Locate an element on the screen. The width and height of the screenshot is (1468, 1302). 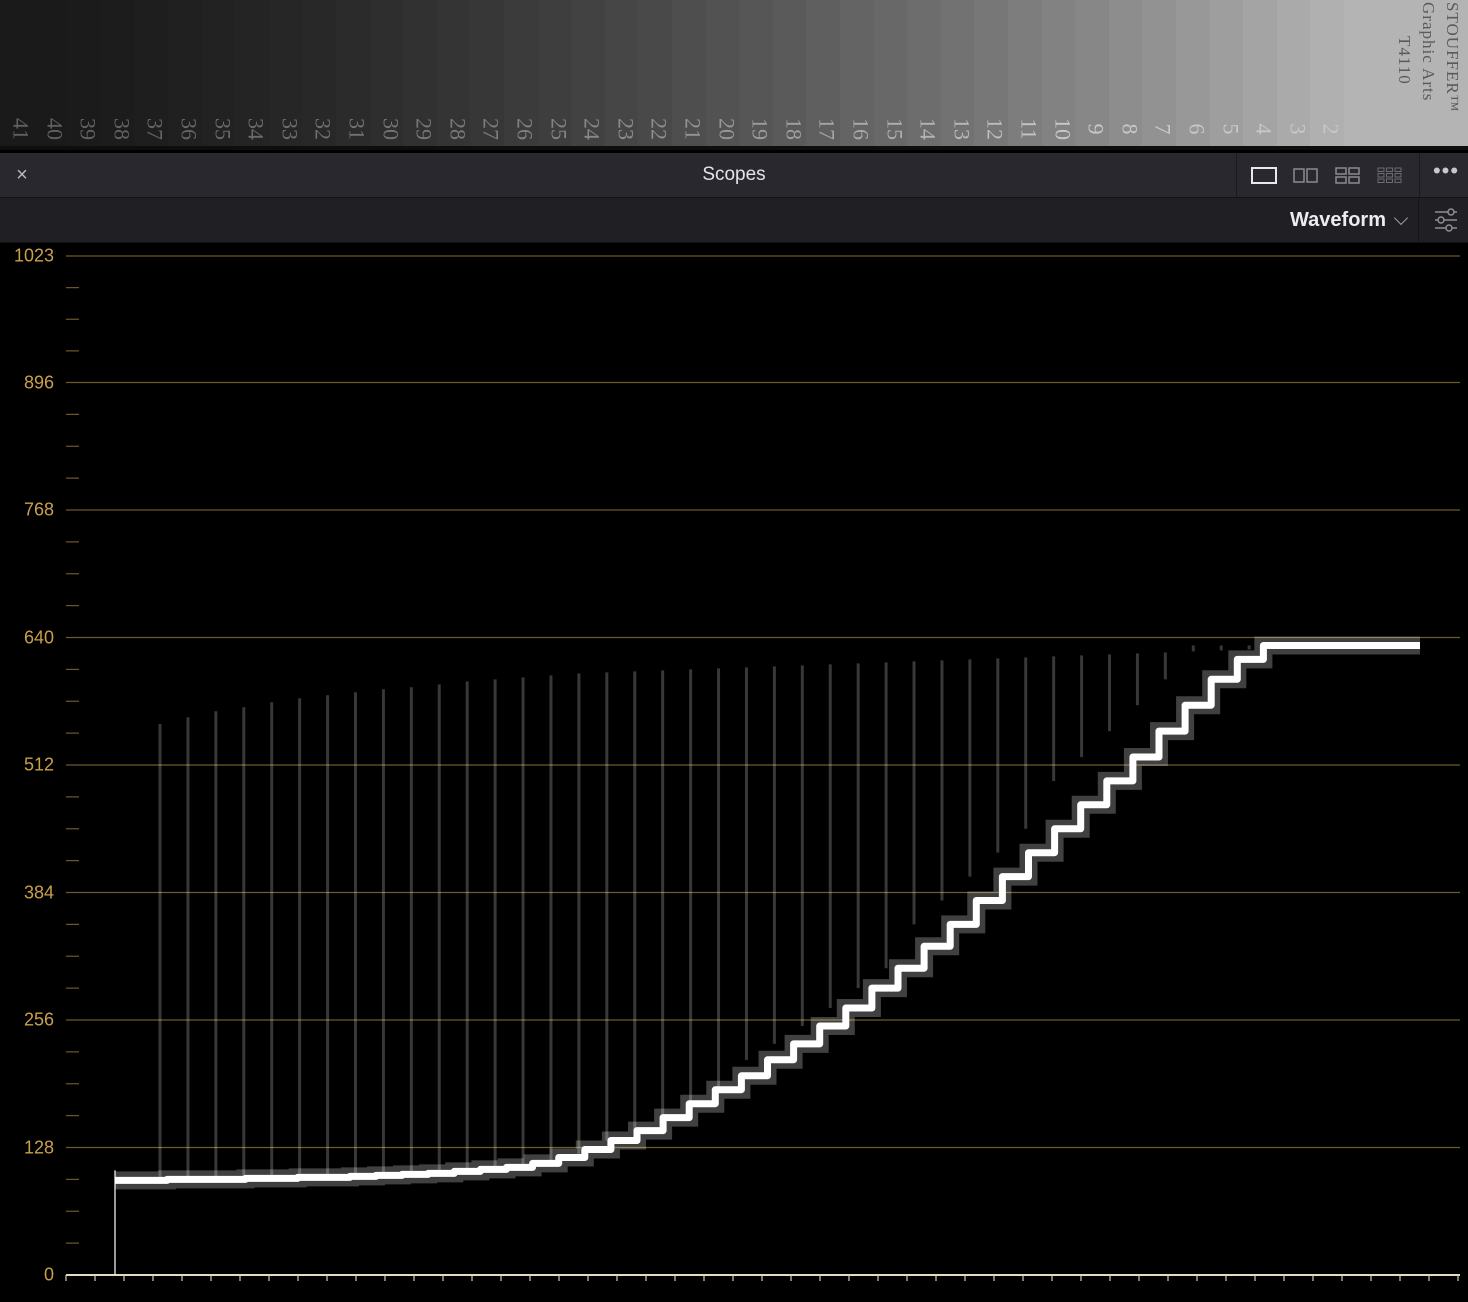
brand-line-1: STOUFFER™ is located at coordinates (1452, 57).